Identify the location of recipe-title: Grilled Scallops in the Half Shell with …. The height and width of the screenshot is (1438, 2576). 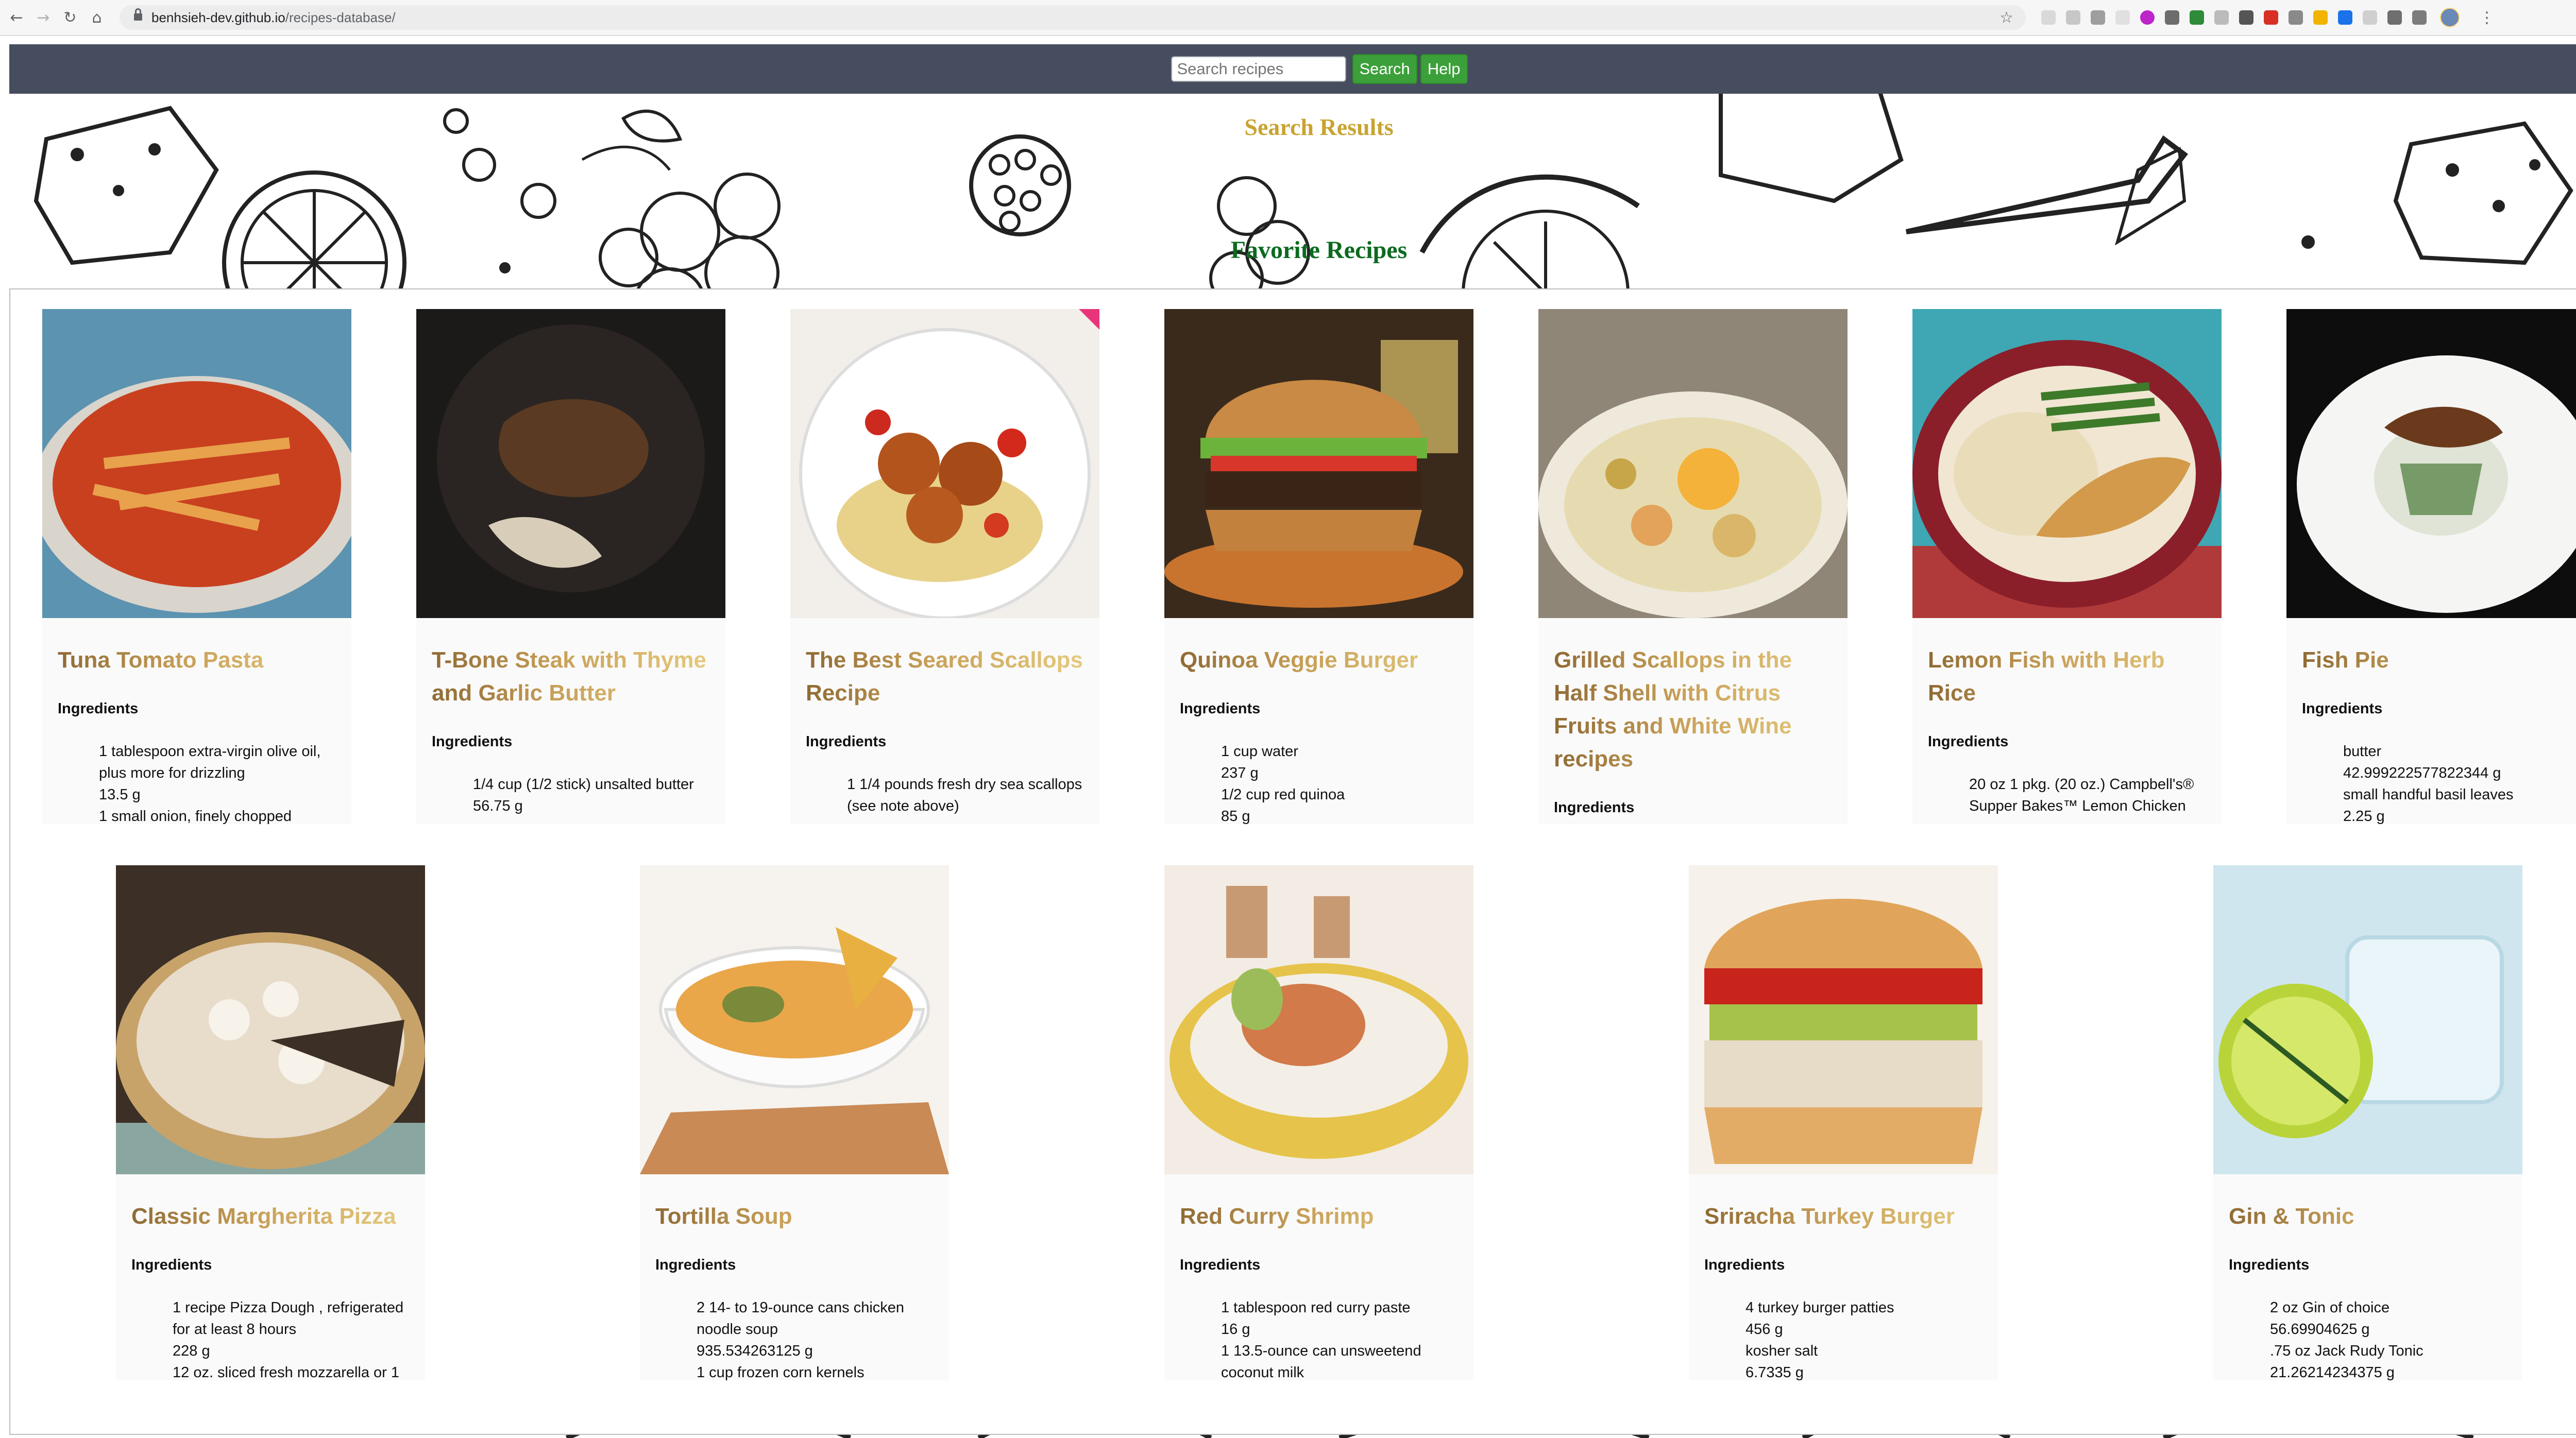
(1694, 710).